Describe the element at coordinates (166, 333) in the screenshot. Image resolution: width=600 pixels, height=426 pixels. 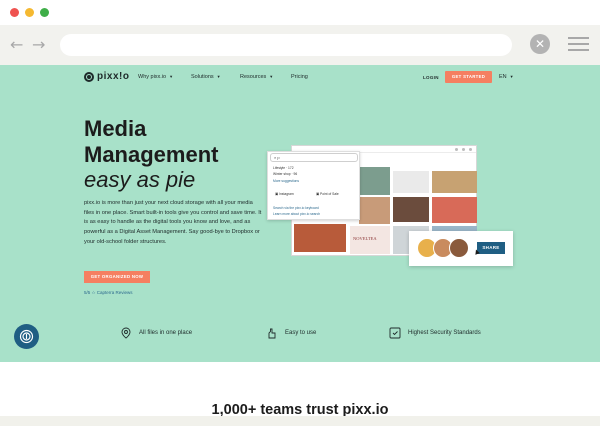
I see `feature-label: All files in one place` at that location.